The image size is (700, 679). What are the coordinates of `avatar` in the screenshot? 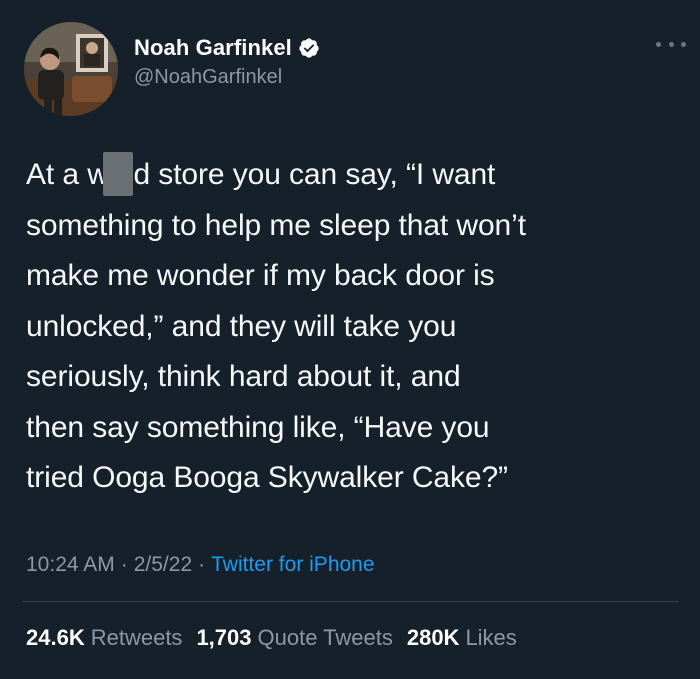 It's located at (71, 69).